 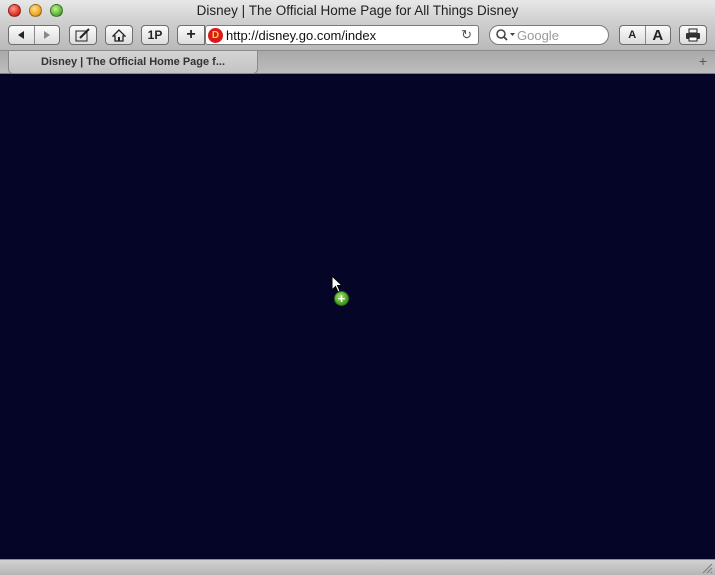 I want to click on status-bar, so click(x=357, y=567).